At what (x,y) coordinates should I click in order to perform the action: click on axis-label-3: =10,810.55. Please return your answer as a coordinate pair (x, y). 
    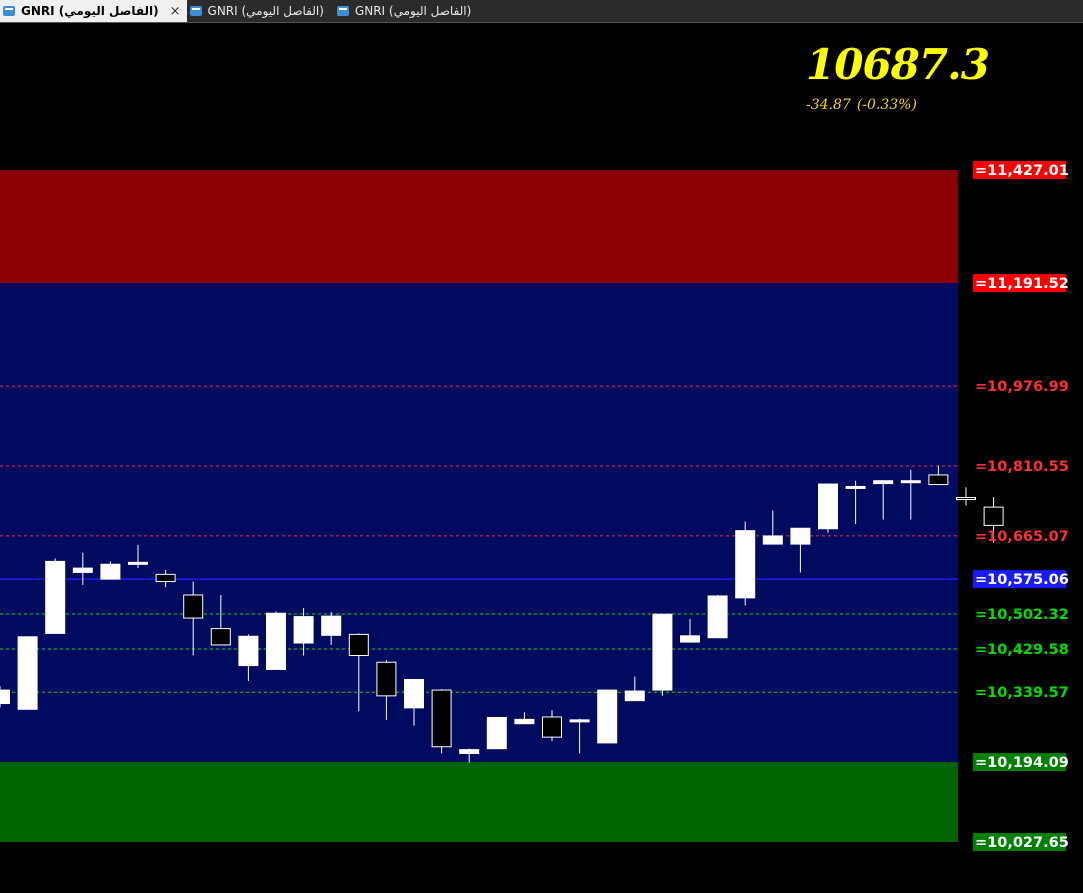
    Looking at the image, I should click on (1022, 467).